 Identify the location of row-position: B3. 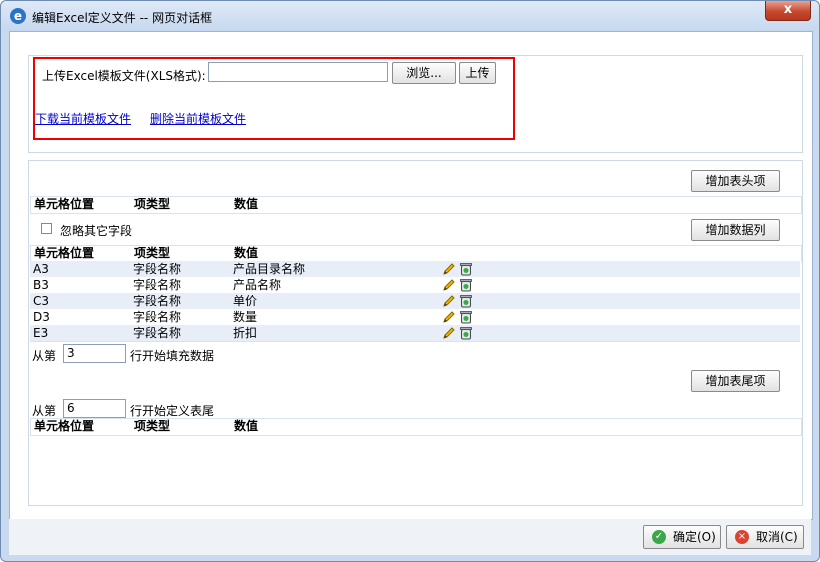
(41, 285).